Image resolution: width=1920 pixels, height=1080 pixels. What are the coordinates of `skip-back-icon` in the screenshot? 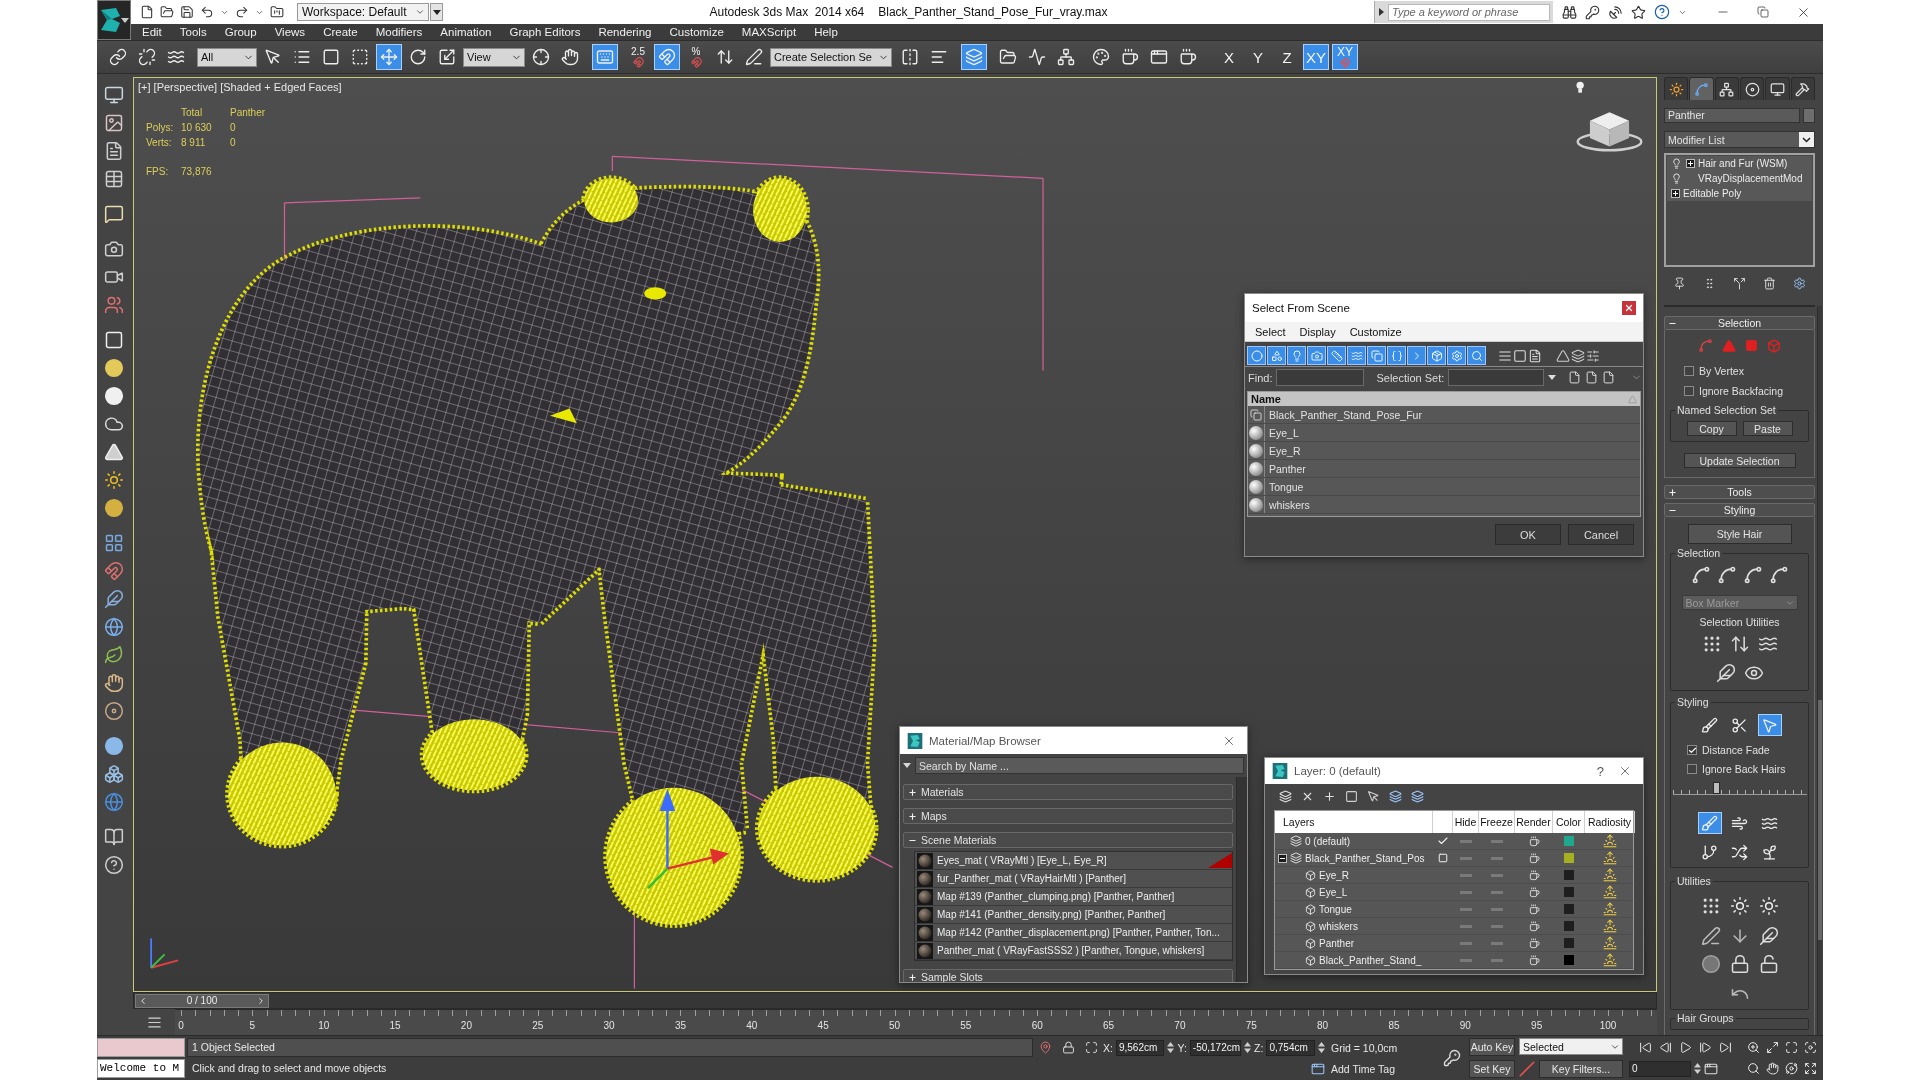 It's located at (1645, 1047).